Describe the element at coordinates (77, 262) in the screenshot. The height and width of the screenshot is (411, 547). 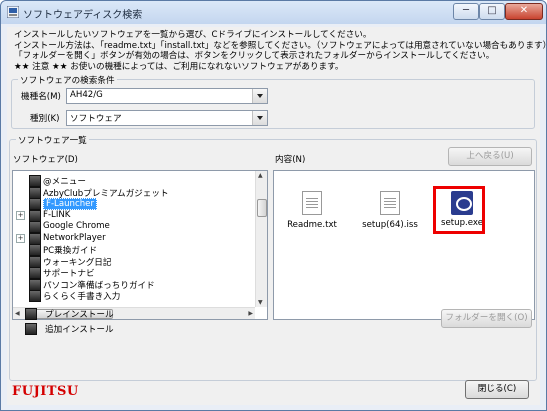
I see `tree-item-label: ウォーキング日記` at that location.